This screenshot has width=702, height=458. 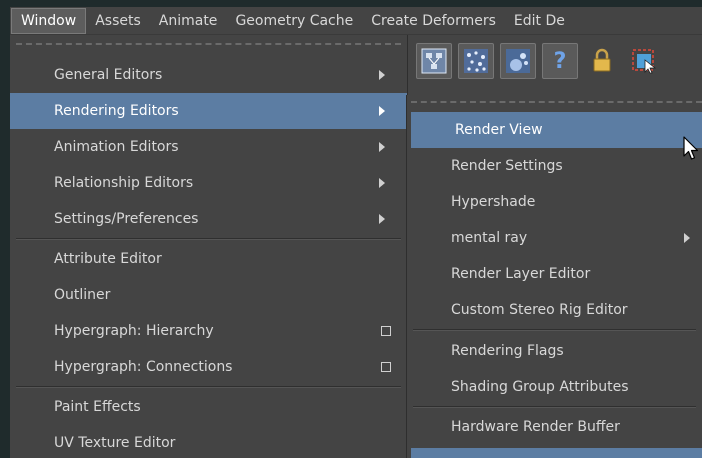 What do you see at coordinates (540, 387) in the screenshot?
I see `menu-item-label: Shading Group Attributes` at bounding box center [540, 387].